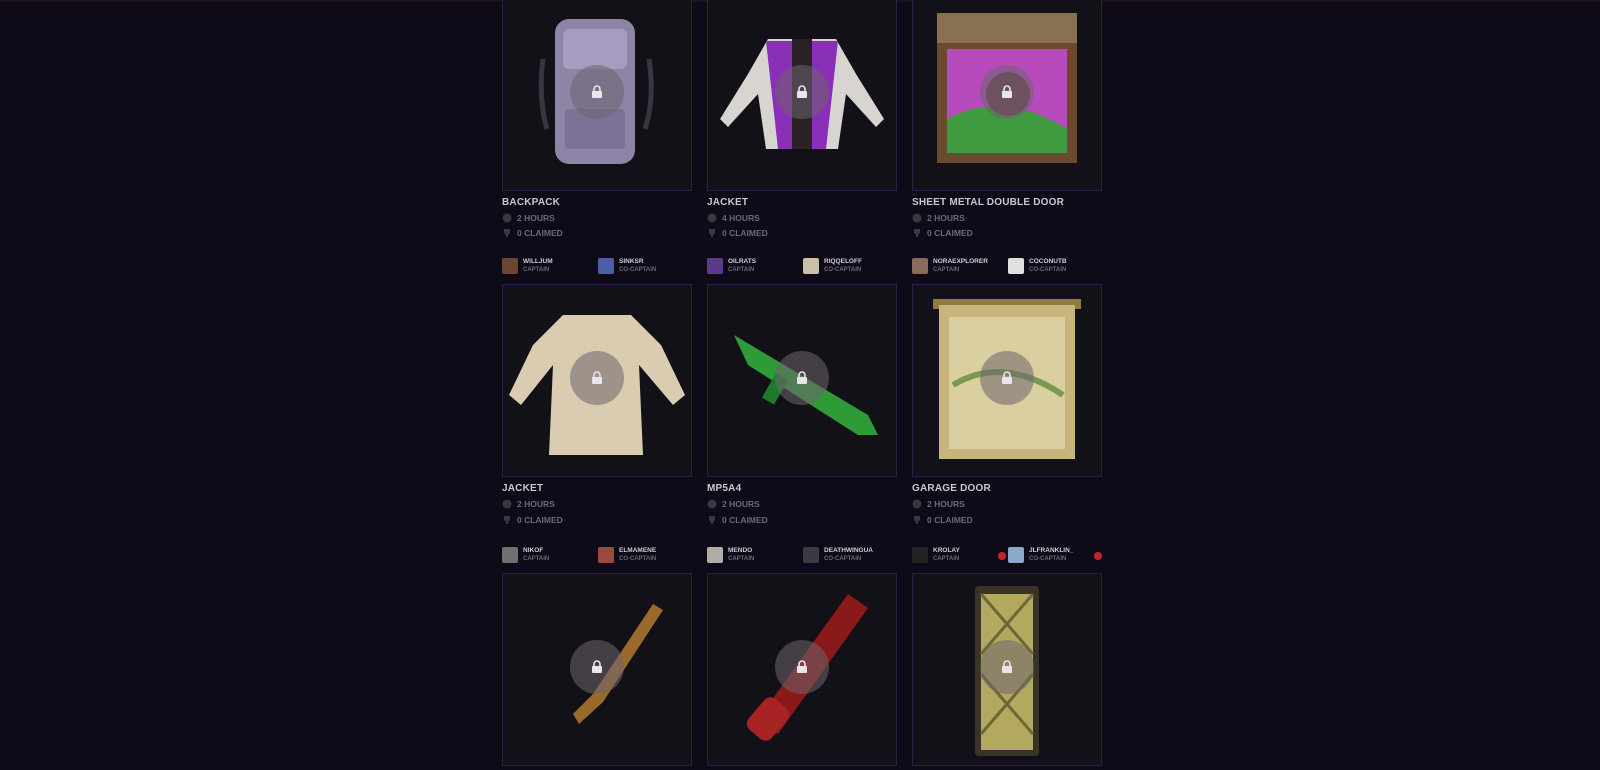 The image size is (1600, 770). I want to click on reward-card-jacket, so click(802, 95).